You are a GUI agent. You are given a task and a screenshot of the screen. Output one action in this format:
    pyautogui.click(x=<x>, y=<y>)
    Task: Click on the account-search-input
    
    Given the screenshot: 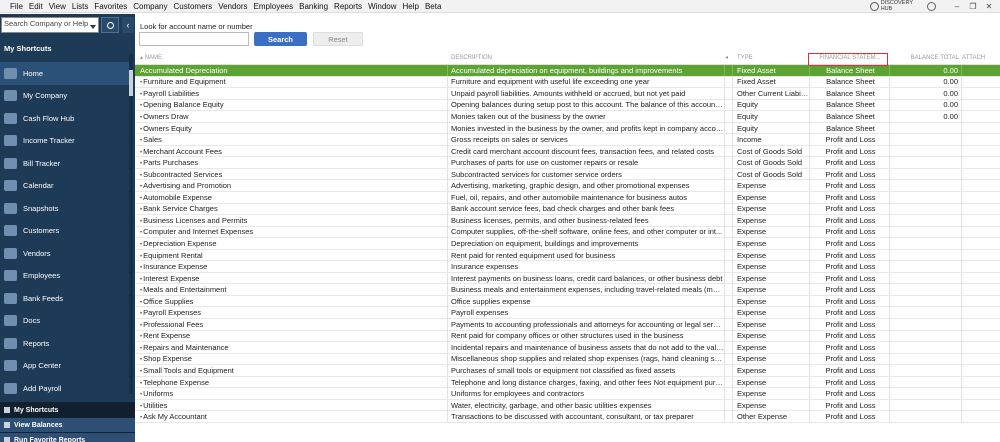 What is the action you would take?
    pyautogui.click(x=194, y=39)
    